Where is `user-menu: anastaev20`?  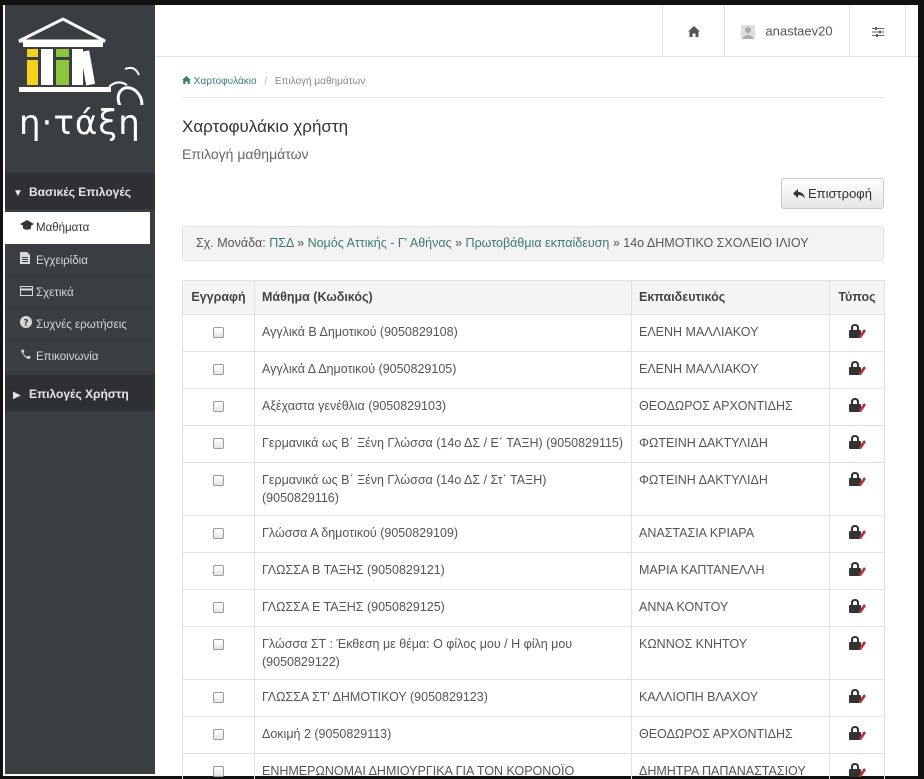
user-menu: anastaev20 is located at coordinates (786, 31).